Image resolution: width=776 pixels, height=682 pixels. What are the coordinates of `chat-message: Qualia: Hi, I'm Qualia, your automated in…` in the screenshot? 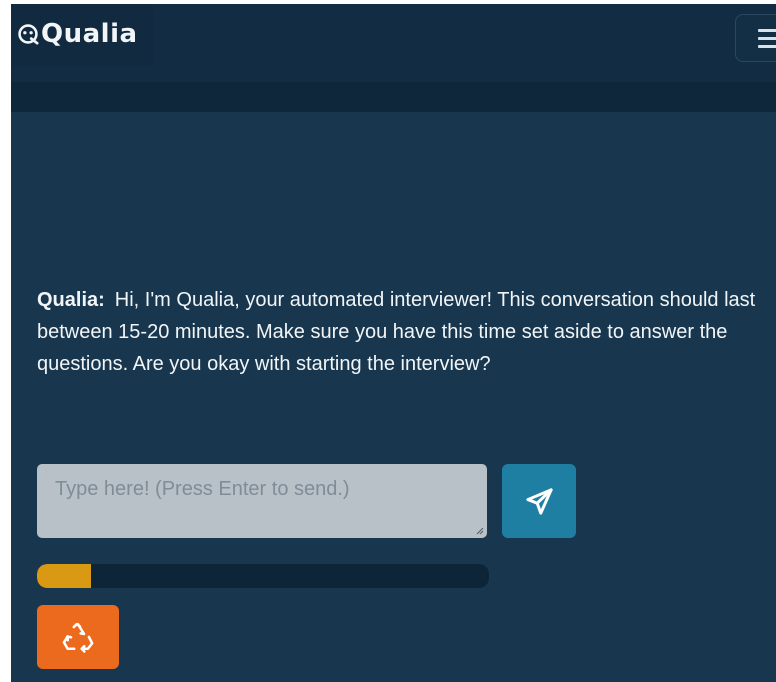 It's located at (406, 332).